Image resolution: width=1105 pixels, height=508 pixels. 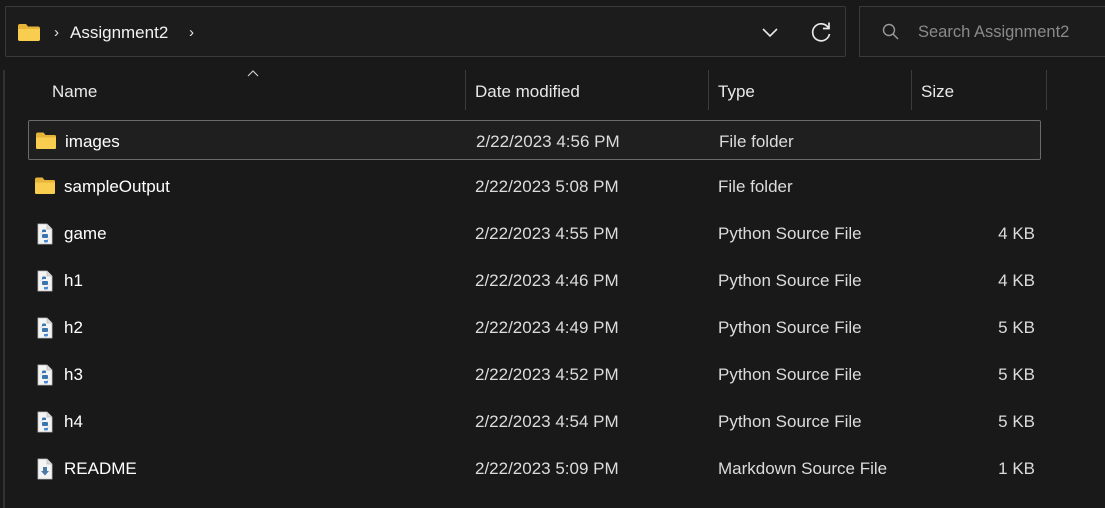 I want to click on file-date-modified: 2/22/2023 4:54 PM, so click(x=547, y=421).